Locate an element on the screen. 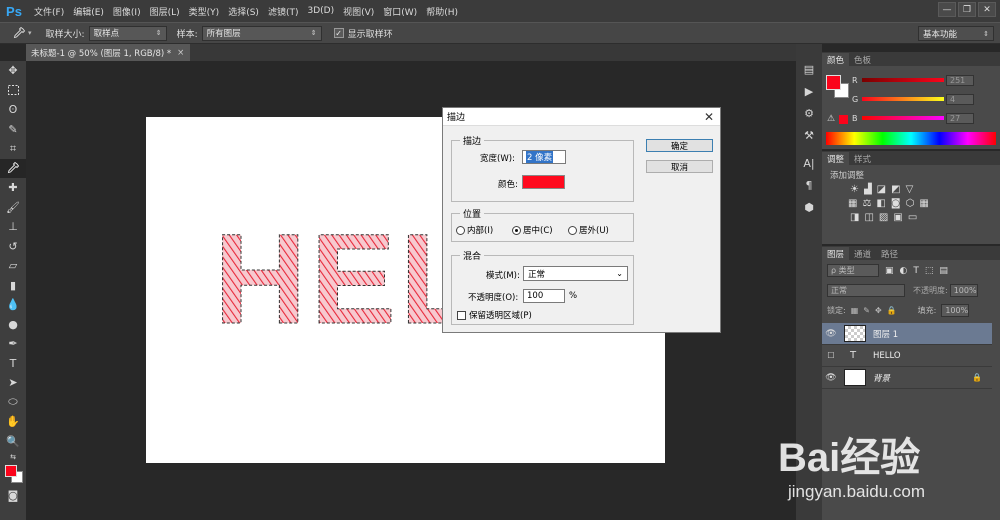 The width and height of the screenshot is (1000, 520). brush-tool-icon: 🖌 is located at coordinates (13, 208).